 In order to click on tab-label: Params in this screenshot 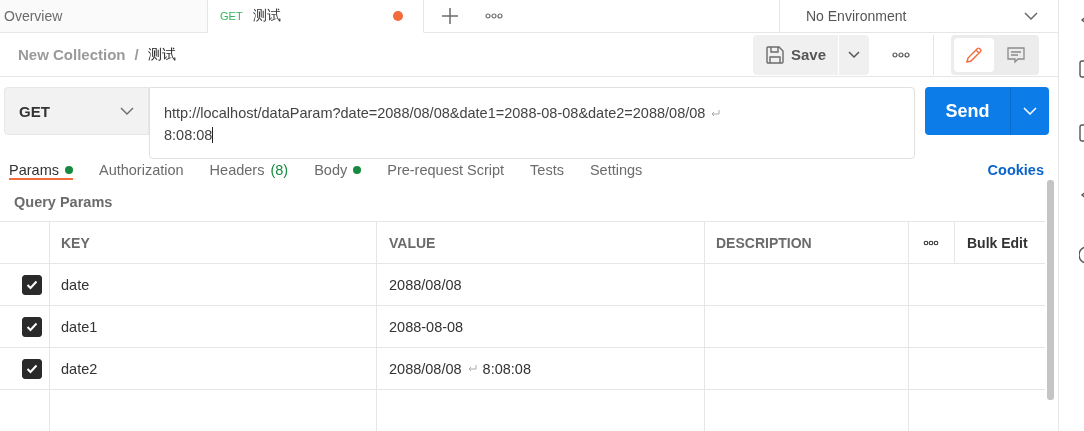, I will do `click(34, 169)`.